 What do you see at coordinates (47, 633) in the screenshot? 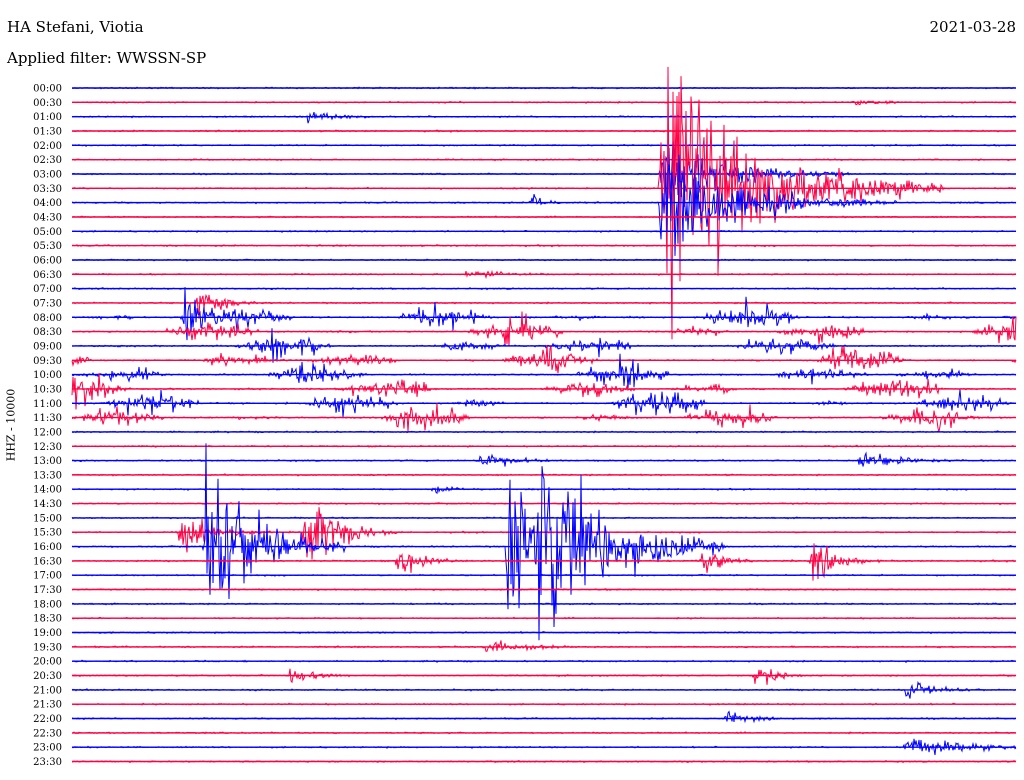
I see `time-label: 19:00` at bounding box center [47, 633].